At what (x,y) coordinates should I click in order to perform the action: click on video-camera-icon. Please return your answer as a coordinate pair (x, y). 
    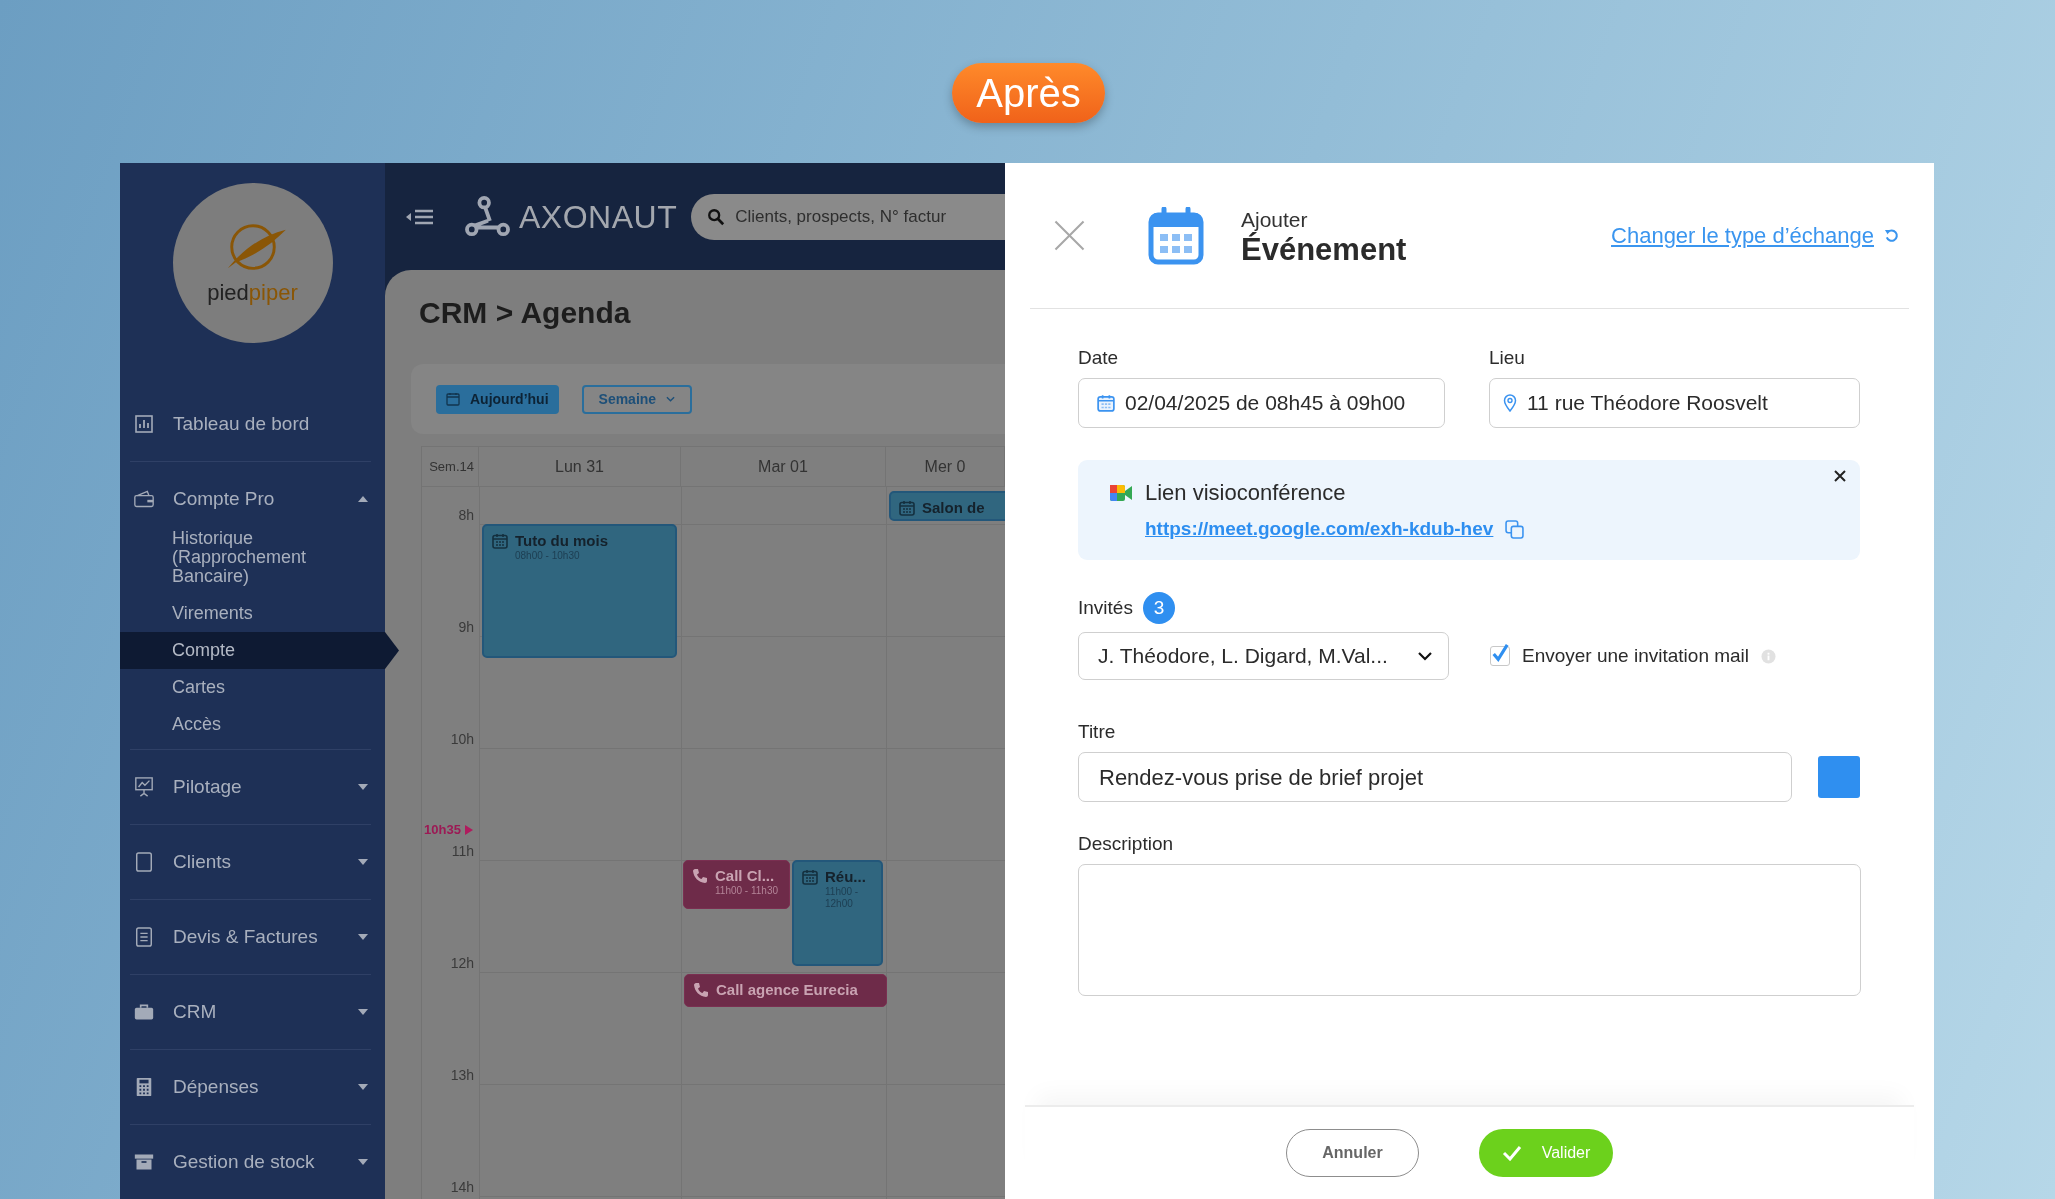
    Looking at the image, I should click on (1121, 492).